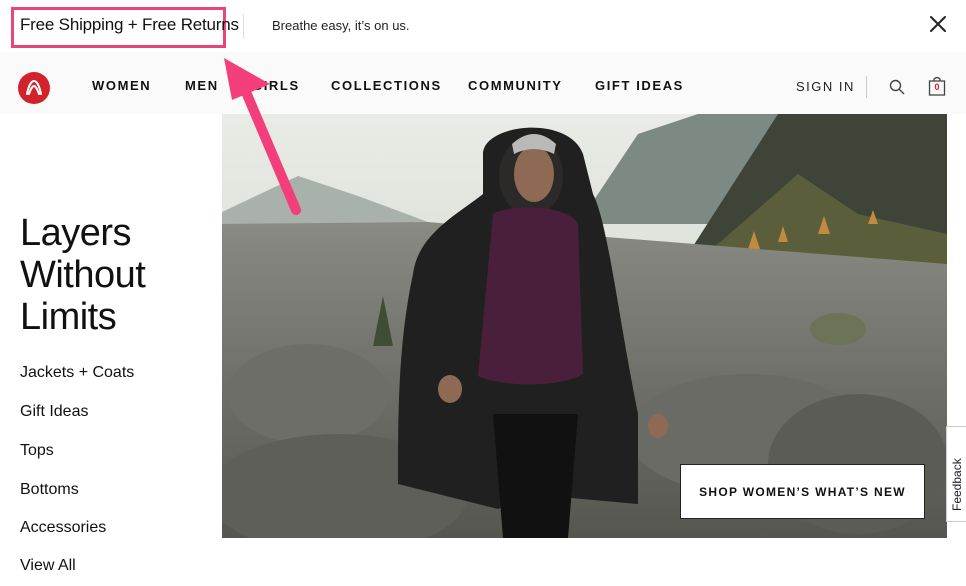  I want to click on nav-collections: COLLECTIONS, so click(386, 85).